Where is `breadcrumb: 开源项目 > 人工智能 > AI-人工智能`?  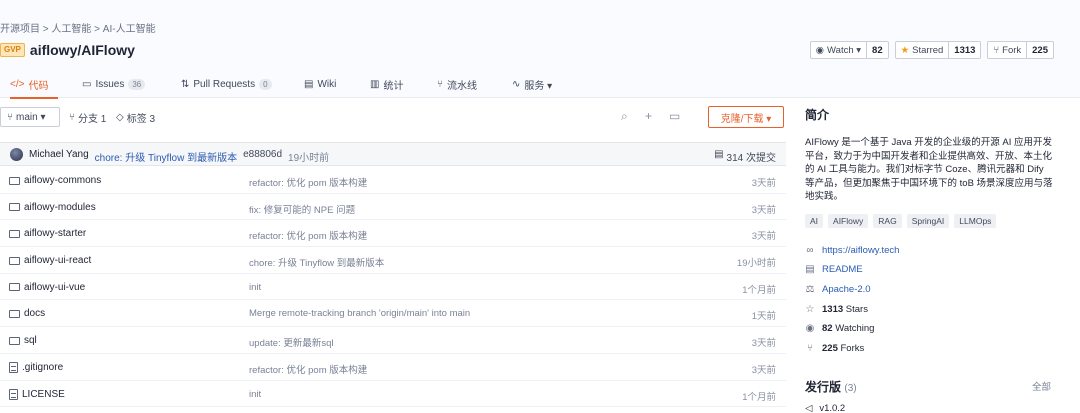 breadcrumb: 开源项目 > 人工智能 > AI-人工智能 is located at coordinates (78, 27).